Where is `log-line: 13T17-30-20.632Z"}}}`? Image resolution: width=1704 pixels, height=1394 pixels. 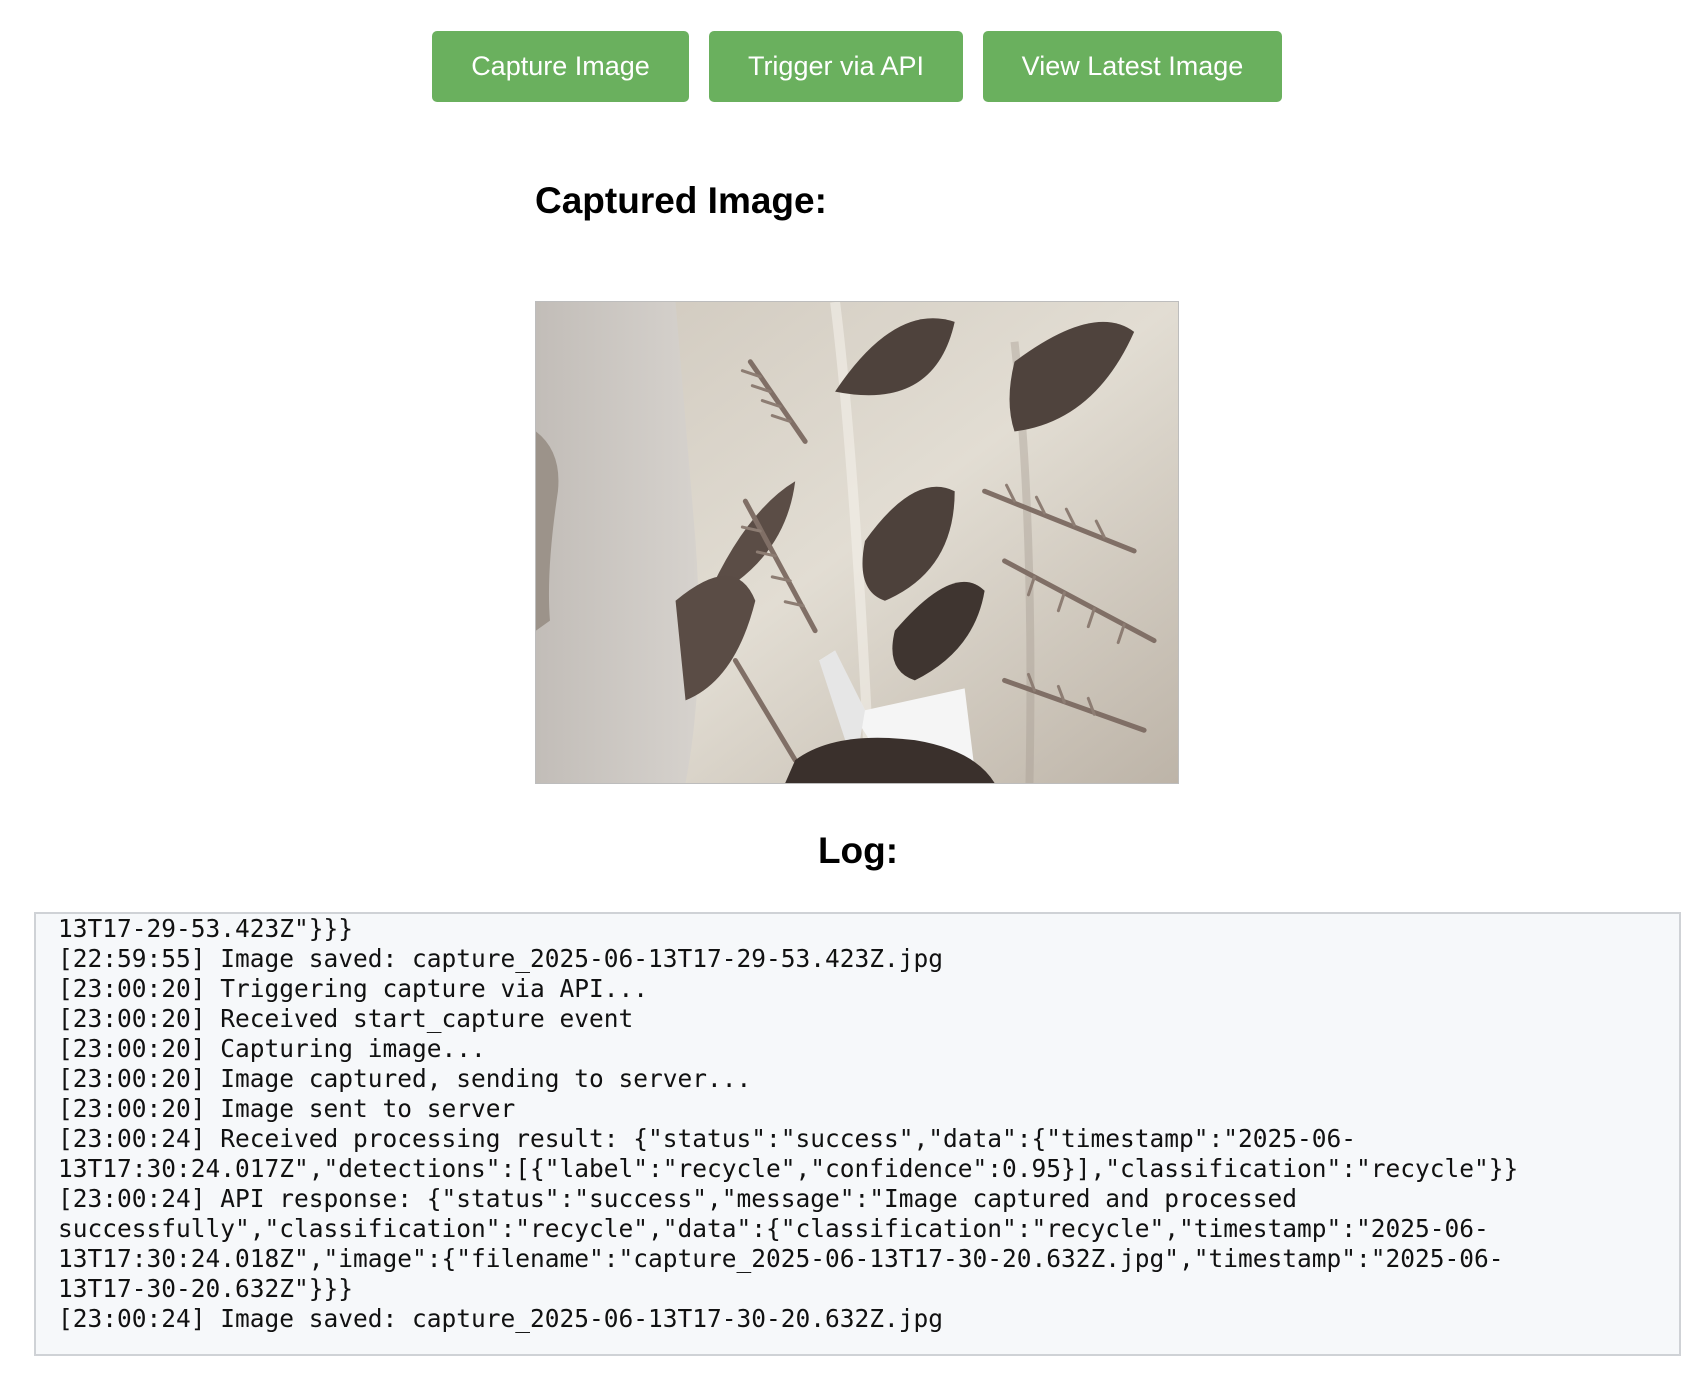
log-line: 13T17-30-20.632Z"}}} is located at coordinates (206, 1288).